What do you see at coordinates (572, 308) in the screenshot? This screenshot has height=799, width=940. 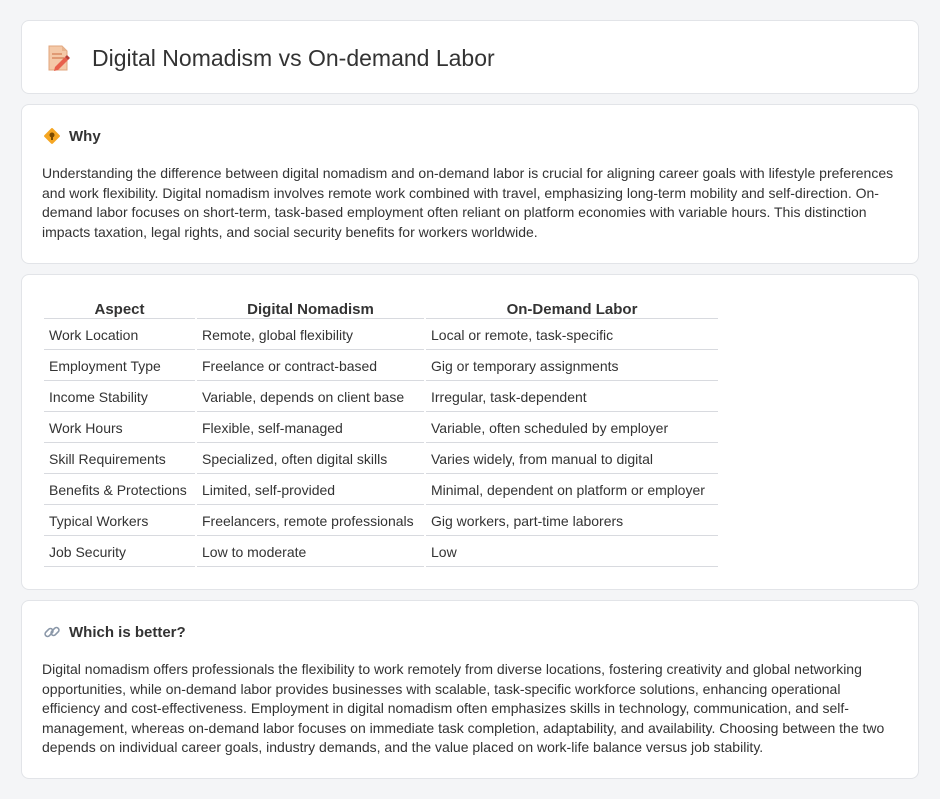 I see `header-on-demand-labor: On-Demand Labor` at bounding box center [572, 308].